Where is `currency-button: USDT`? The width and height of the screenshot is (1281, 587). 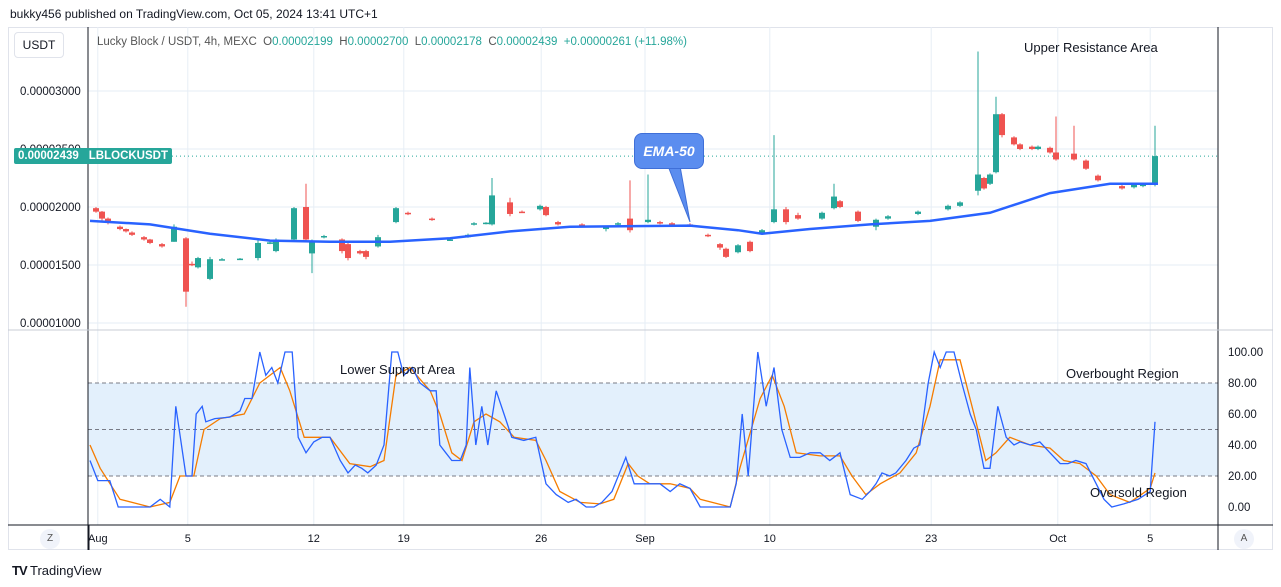
currency-button: USDT is located at coordinates (39, 45).